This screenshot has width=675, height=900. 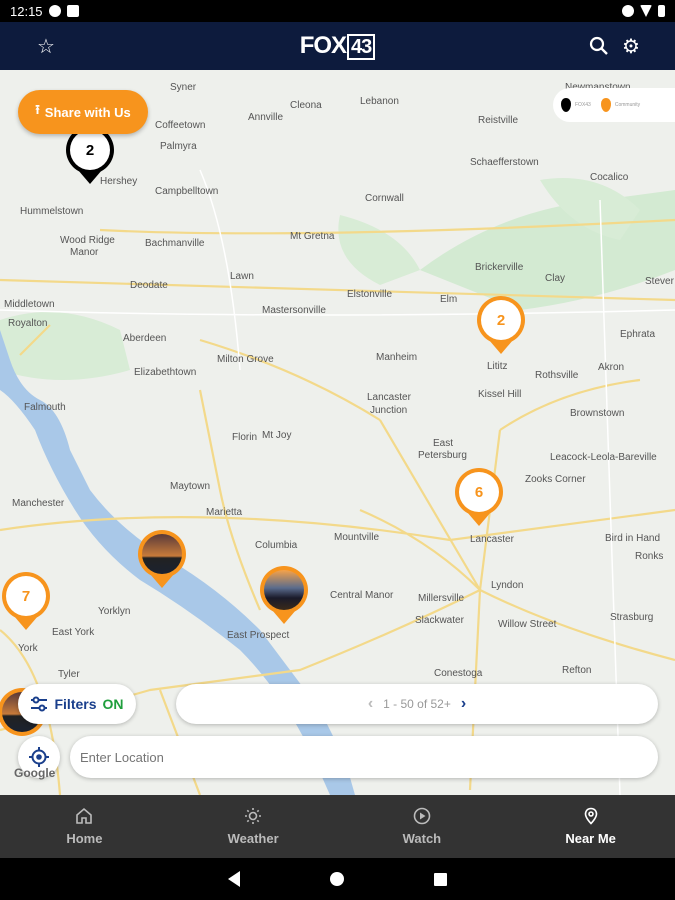 I want to click on town-label: Brickerville, so click(x=499, y=267).